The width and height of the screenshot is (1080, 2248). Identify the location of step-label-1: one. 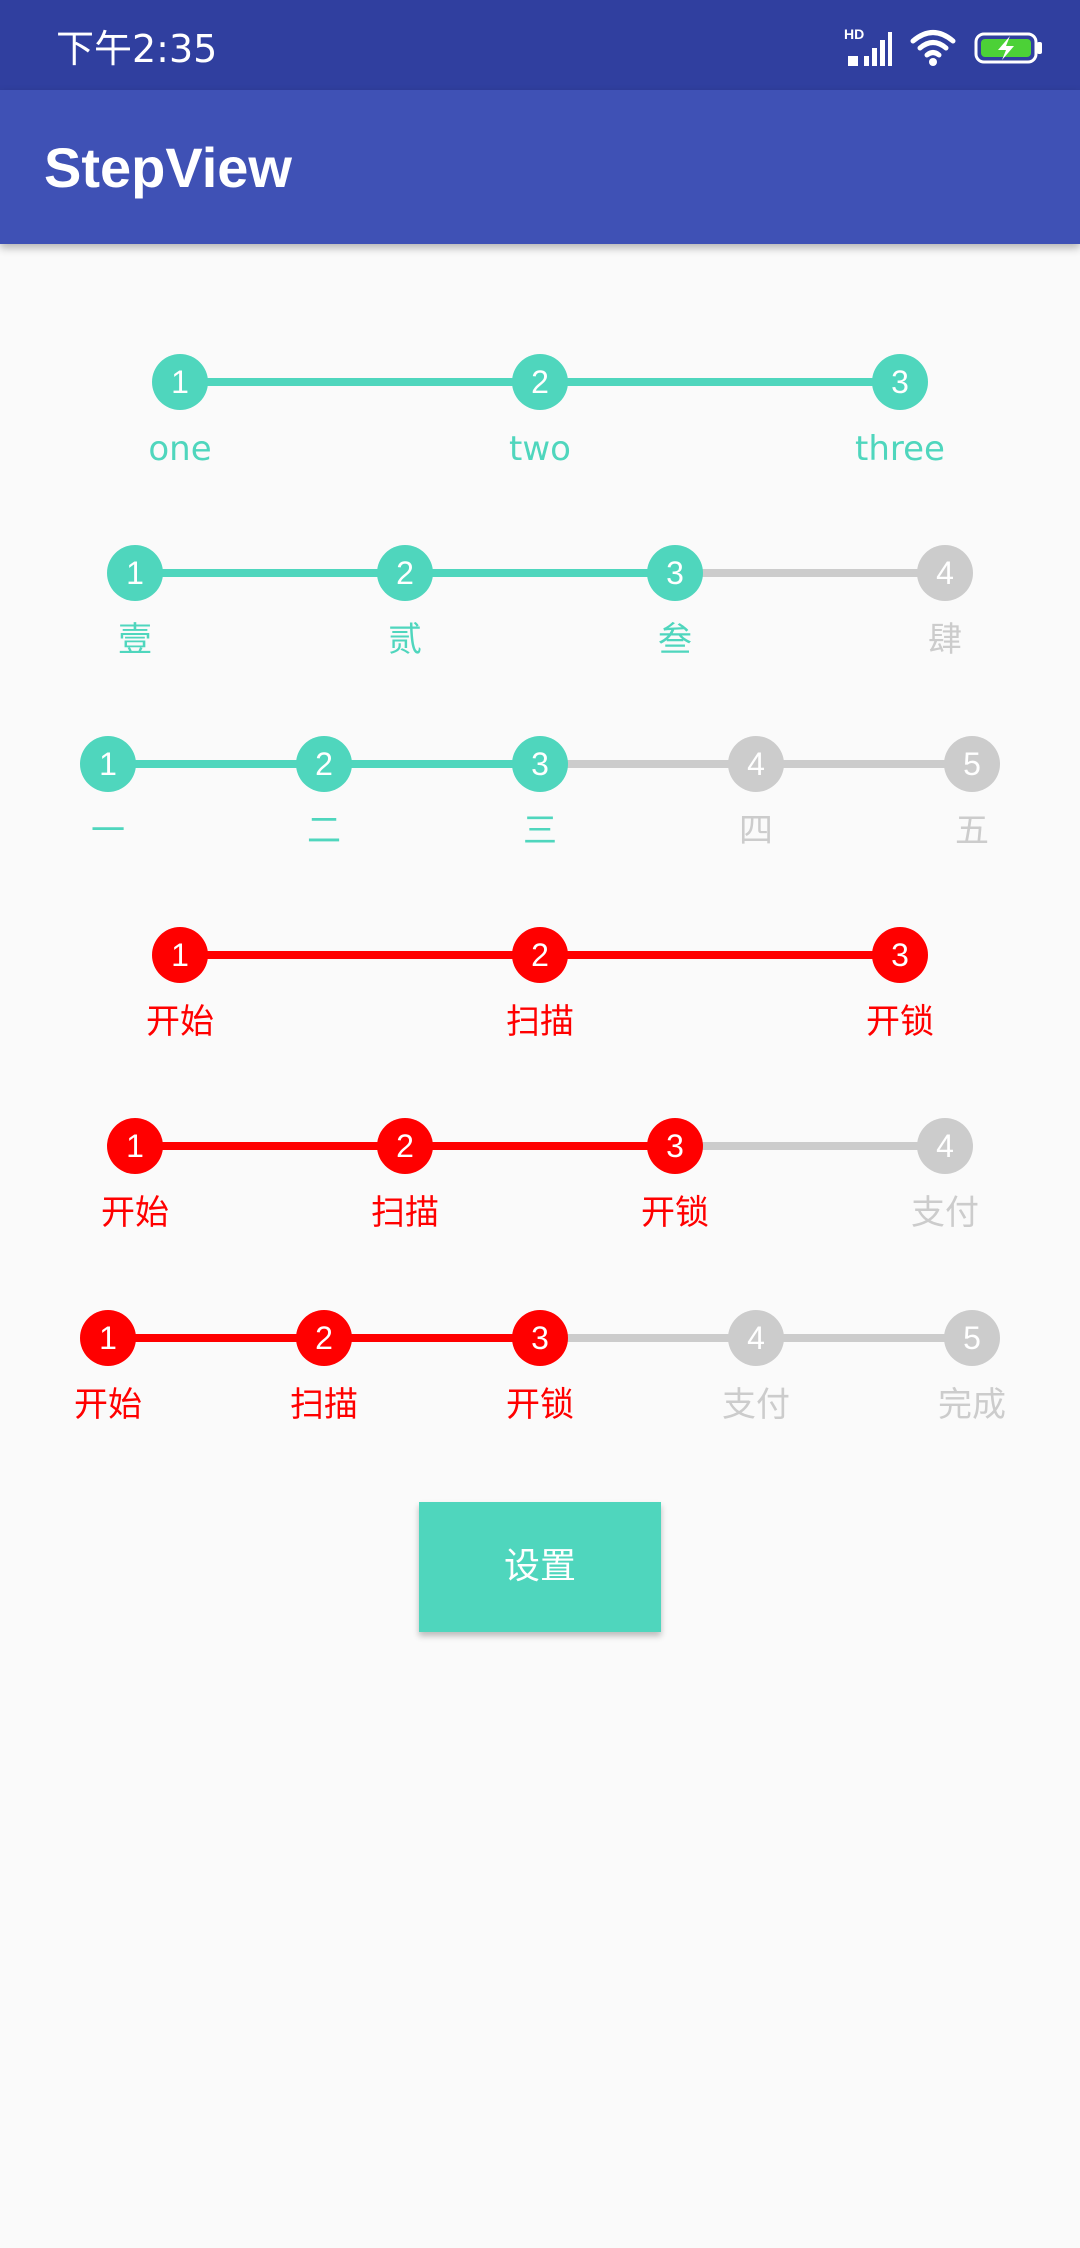
(180, 449).